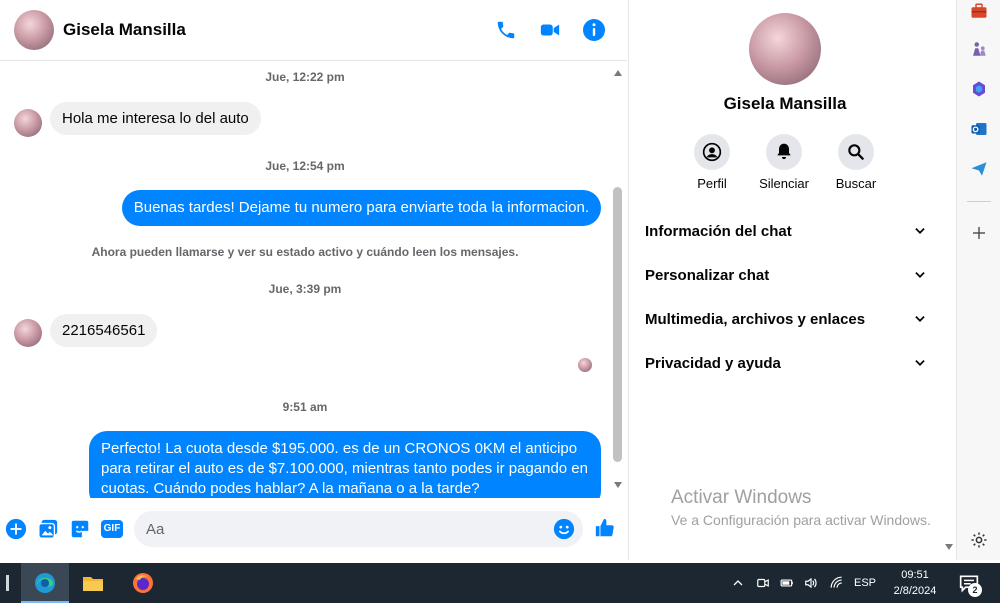 The width and height of the screenshot is (1000, 603). I want to click on battery-icon, so click(787, 583).